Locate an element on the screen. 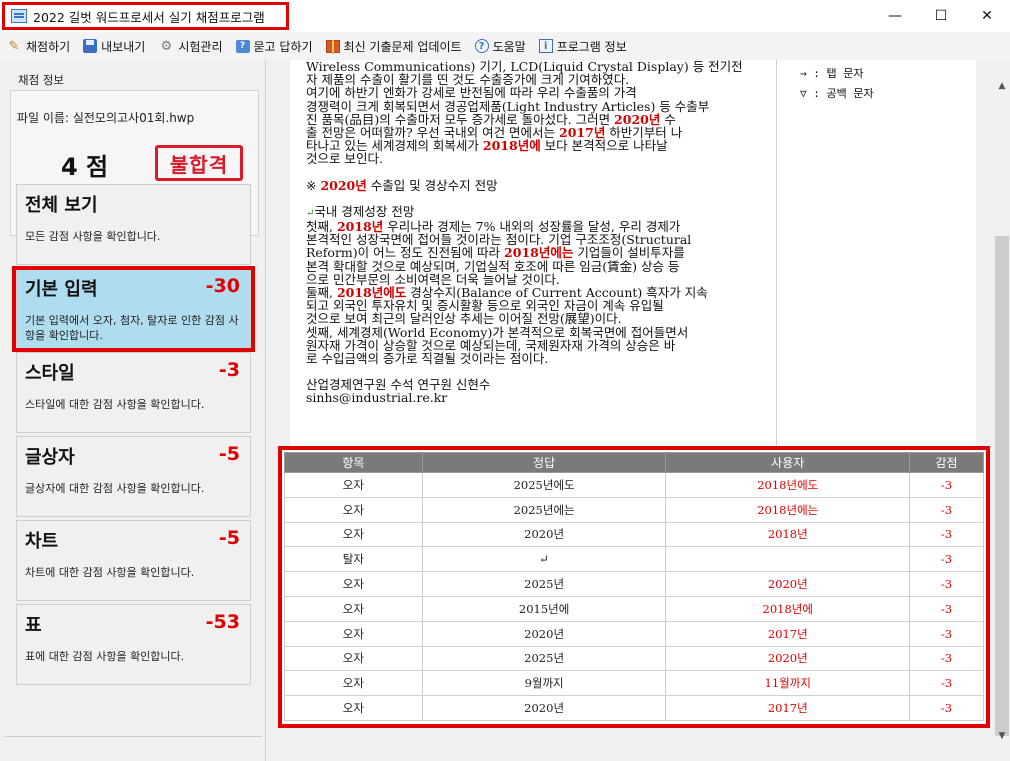 The image size is (1010, 761). table-row: 오자 9월까지 11월까지 -3 is located at coordinates (634, 683).